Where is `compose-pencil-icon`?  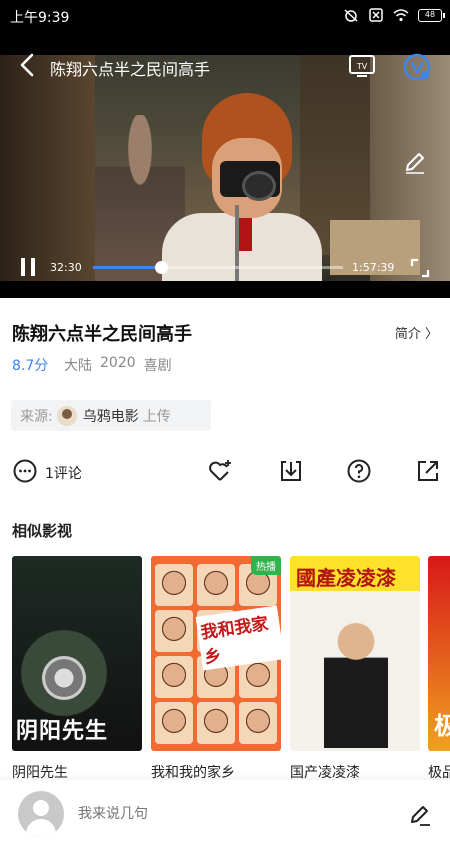 compose-pencil-icon is located at coordinates (420, 815).